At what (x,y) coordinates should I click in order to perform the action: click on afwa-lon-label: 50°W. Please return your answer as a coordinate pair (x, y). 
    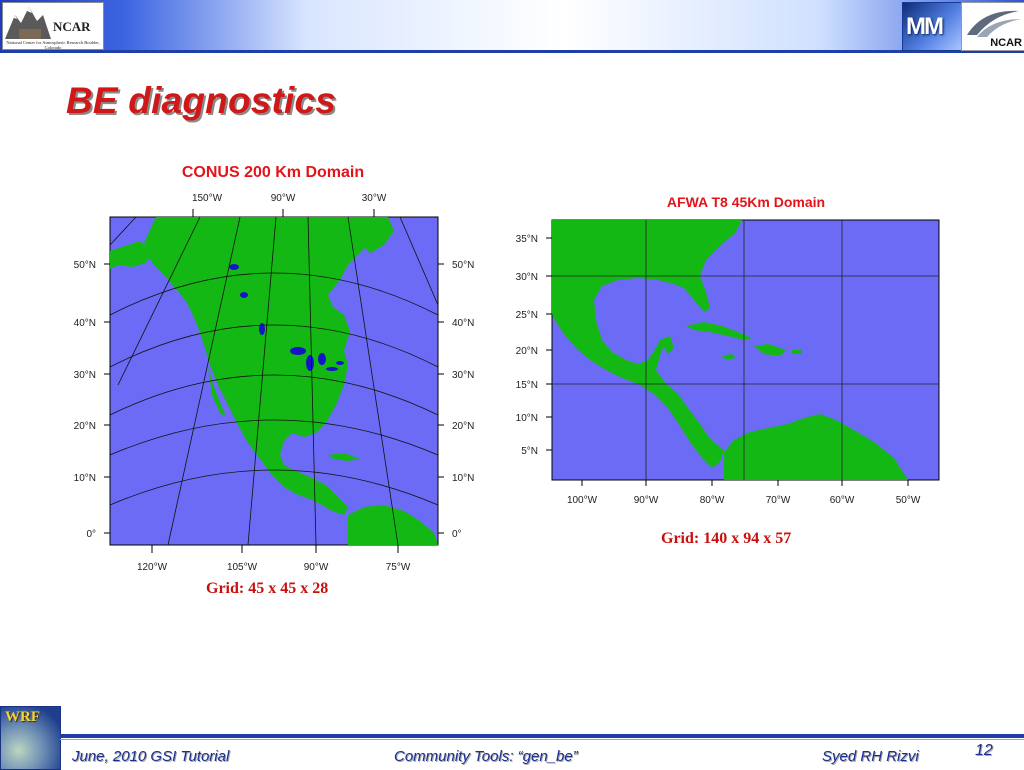
    Looking at the image, I should click on (908, 500).